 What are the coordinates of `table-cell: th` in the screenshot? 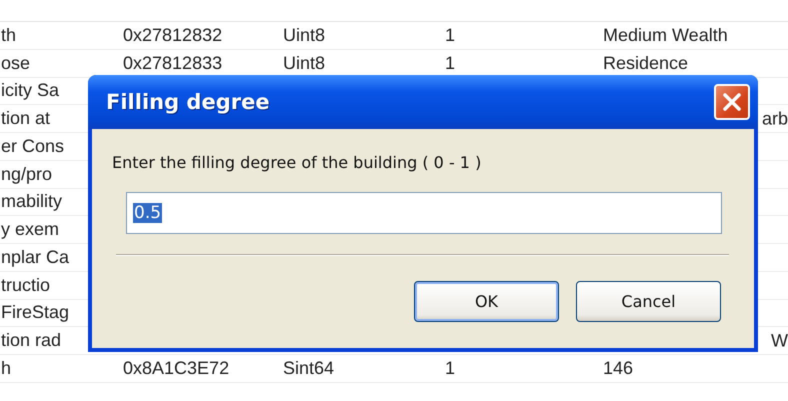 It's located at (8, 35).